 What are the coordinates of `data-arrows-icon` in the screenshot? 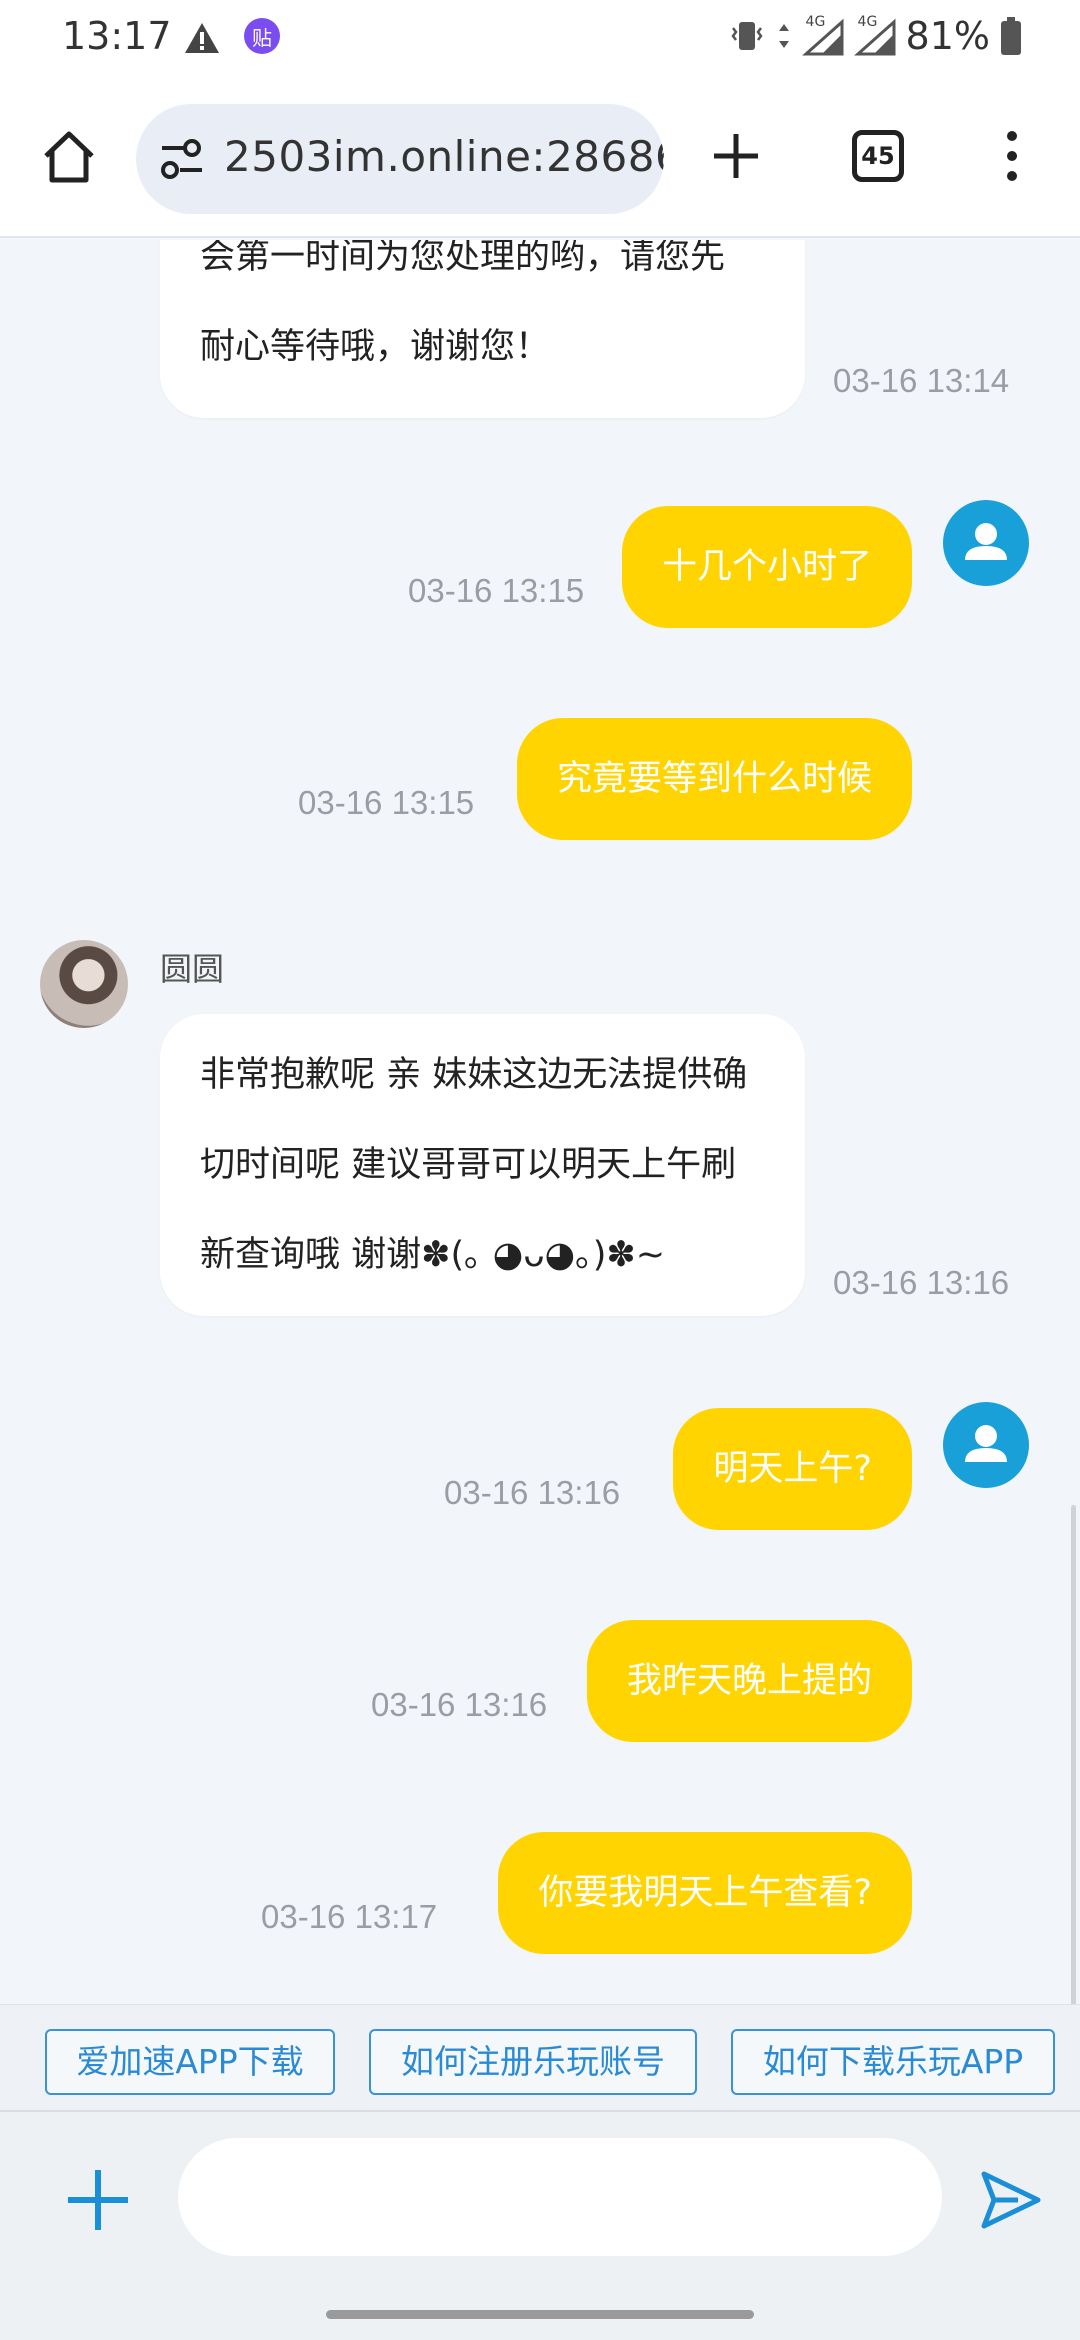 It's located at (783, 36).